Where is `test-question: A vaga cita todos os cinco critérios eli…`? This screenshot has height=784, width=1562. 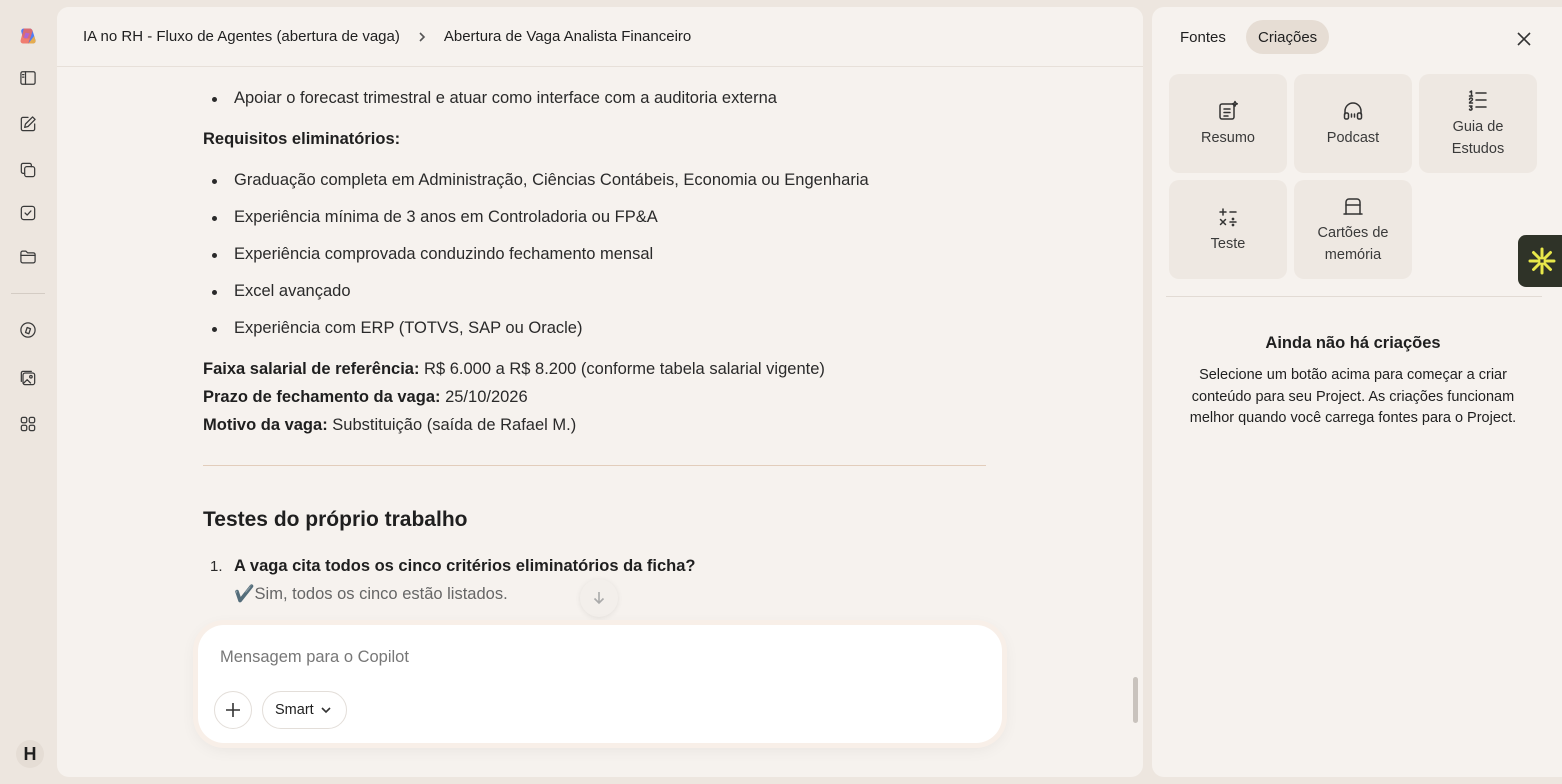
test-question: A vaga cita todos os cinco critérios eli… is located at coordinates (465, 566).